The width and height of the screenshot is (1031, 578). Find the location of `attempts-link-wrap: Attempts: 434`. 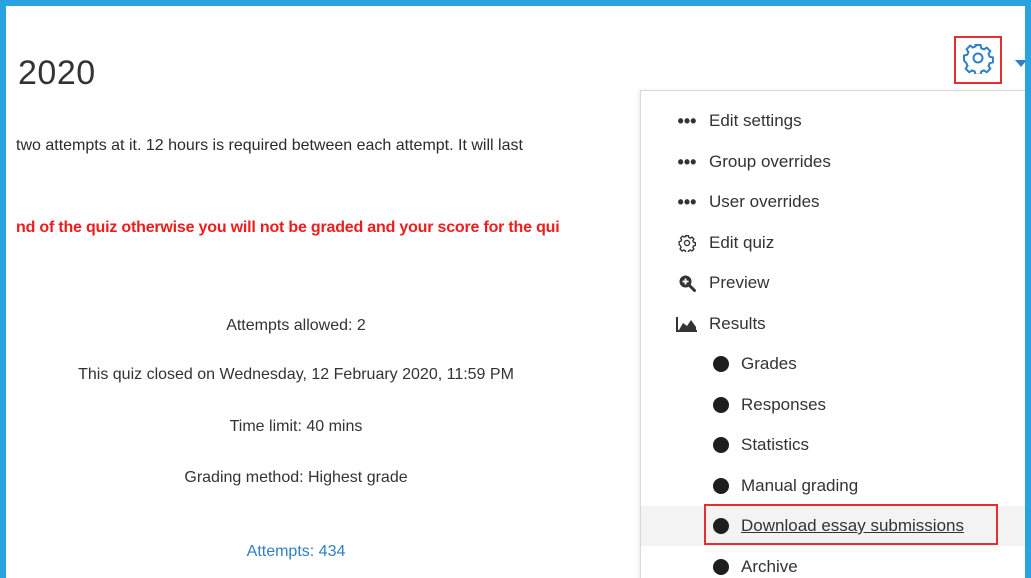

attempts-link-wrap: Attempts: 434 is located at coordinates (296, 552).